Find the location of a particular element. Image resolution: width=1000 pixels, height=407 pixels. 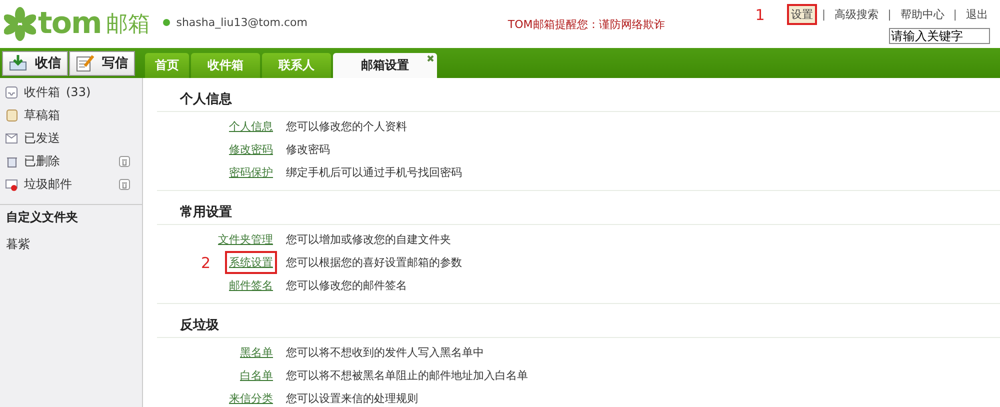

download-tray-icon is located at coordinates (18, 63).